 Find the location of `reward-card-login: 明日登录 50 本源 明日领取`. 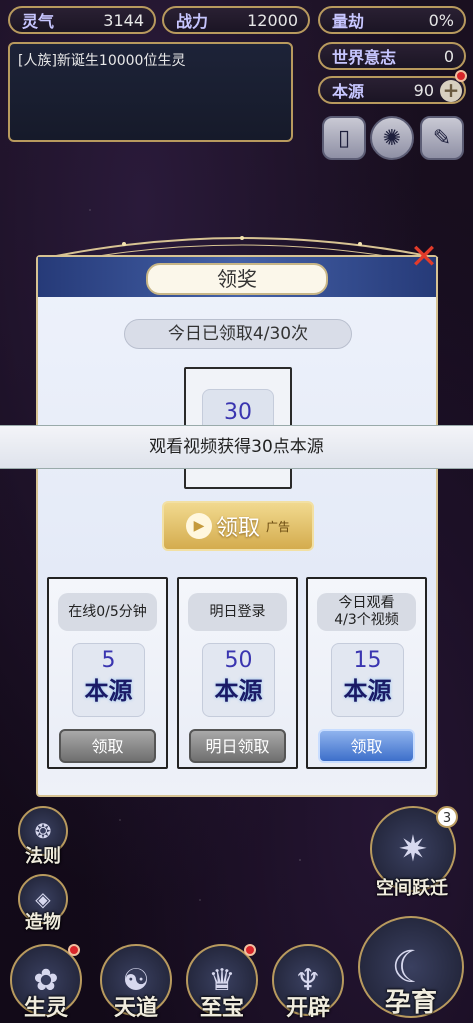

reward-card-login: 明日登录 50 本源 明日领取 is located at coordinates (237, 673).